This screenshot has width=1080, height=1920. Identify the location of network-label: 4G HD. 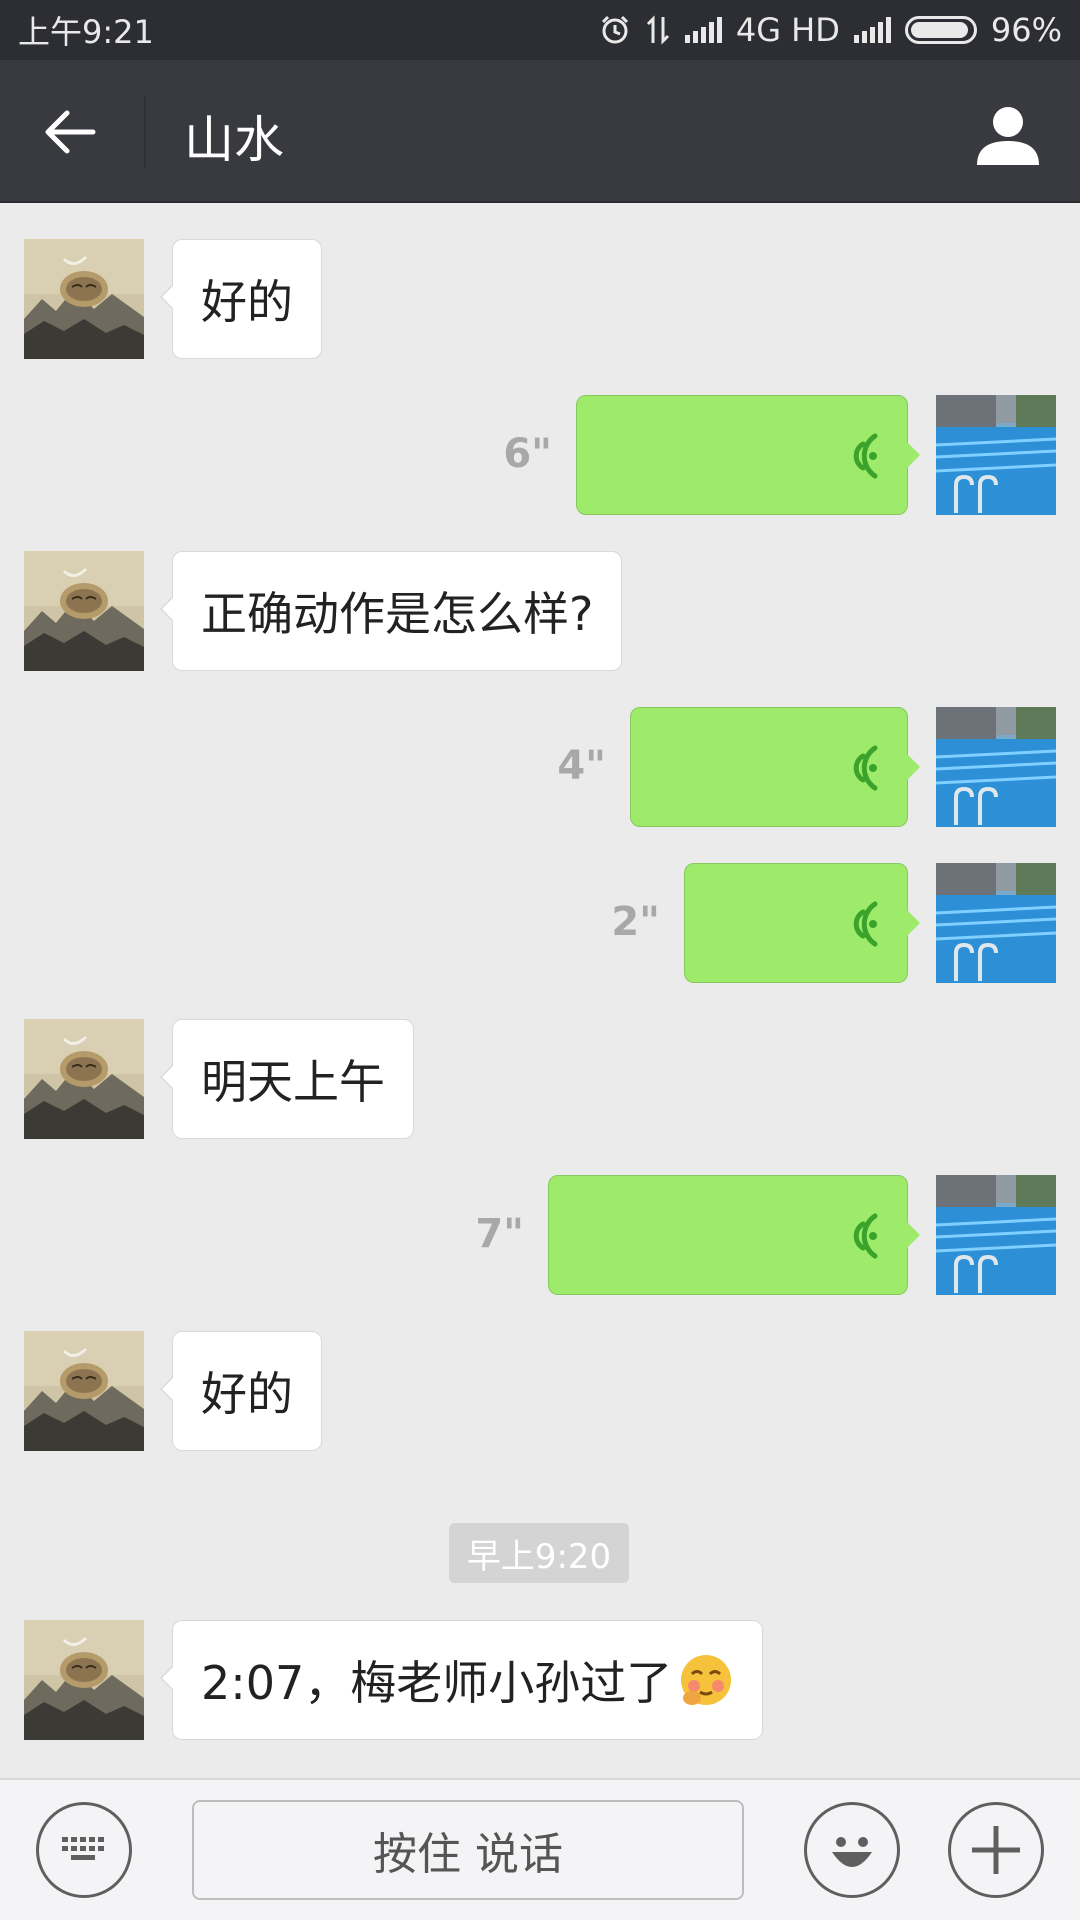
(787, 30).